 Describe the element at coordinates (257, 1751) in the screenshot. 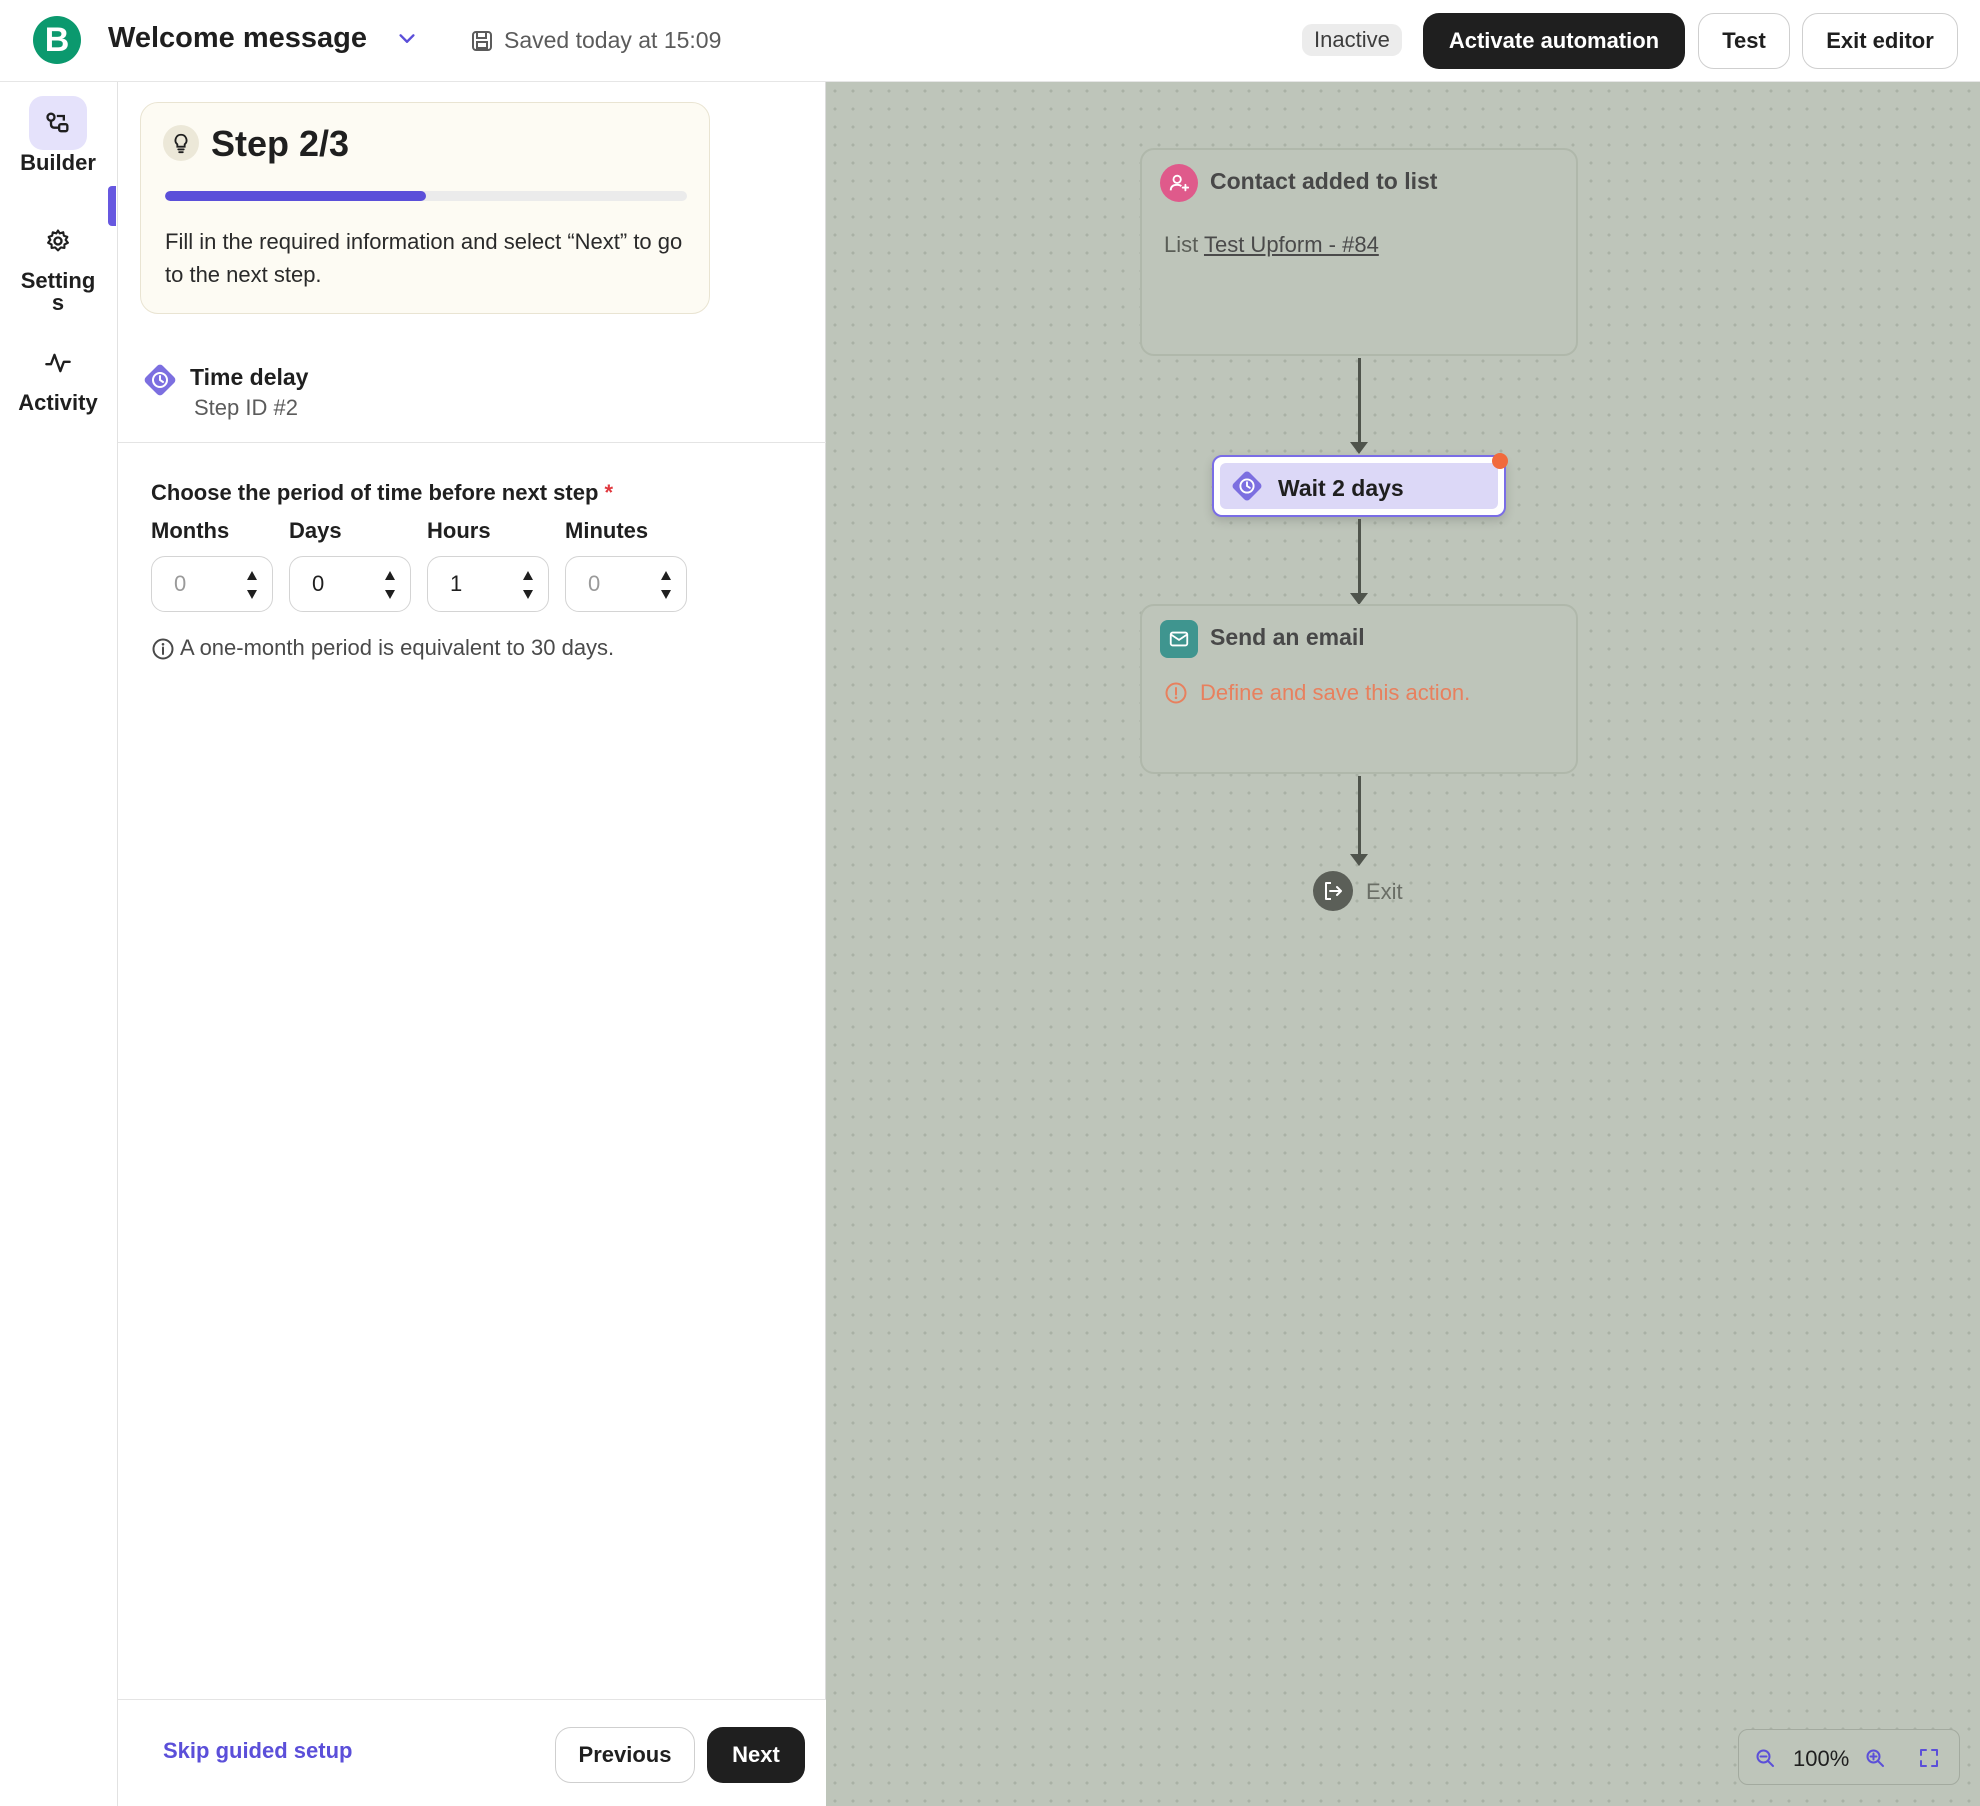

I see `skip-guided-setup-link: Skip guided setup` at that location.